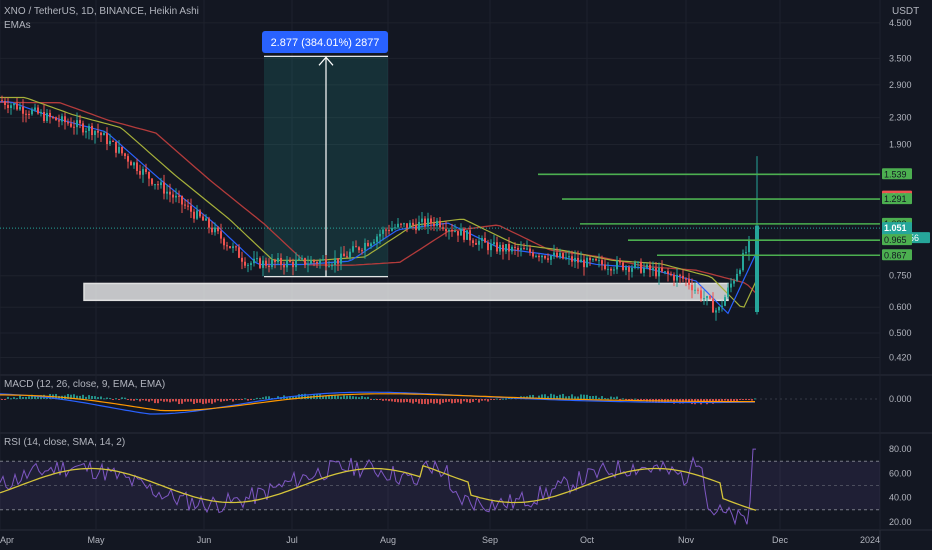 Image resolution: width=932 pixels, height=550 pixels. Describe the element at coordinates (900, 118) in the screenshot. I see `y-tick-label: 2.300` at that location.